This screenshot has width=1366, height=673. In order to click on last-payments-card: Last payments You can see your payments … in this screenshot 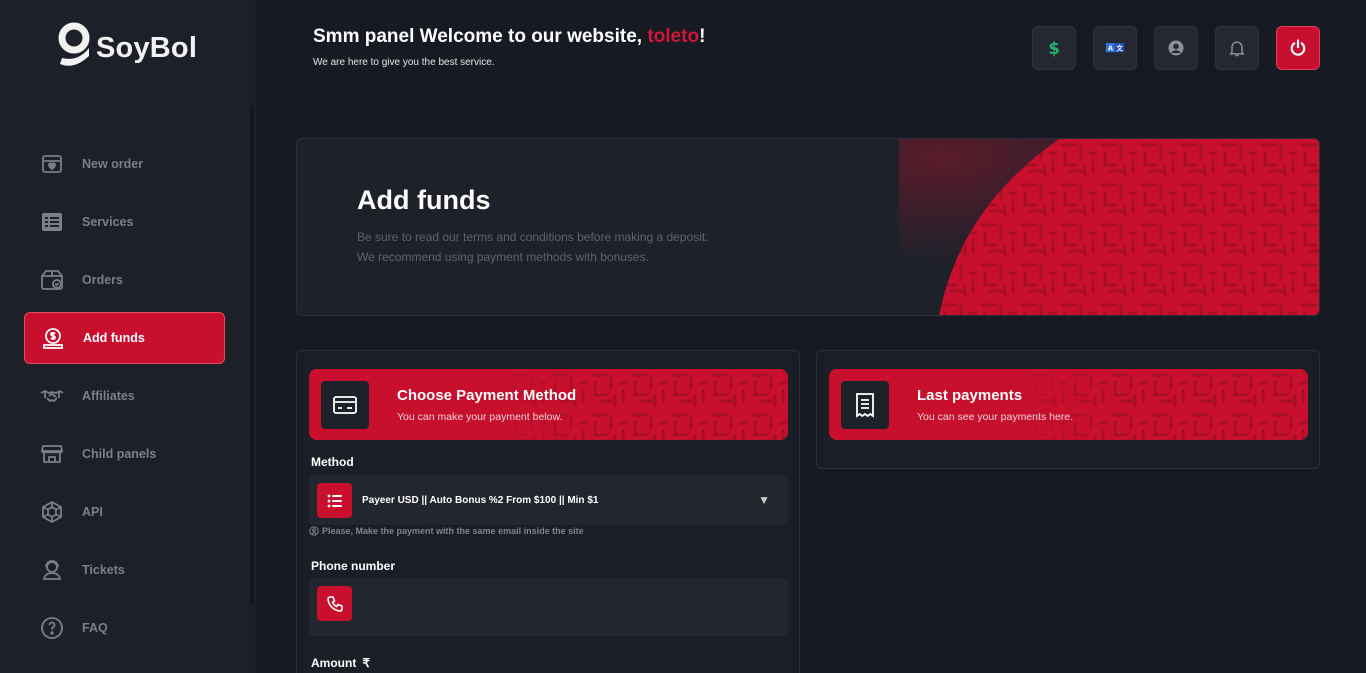, I will do `click(1068, 409)`.